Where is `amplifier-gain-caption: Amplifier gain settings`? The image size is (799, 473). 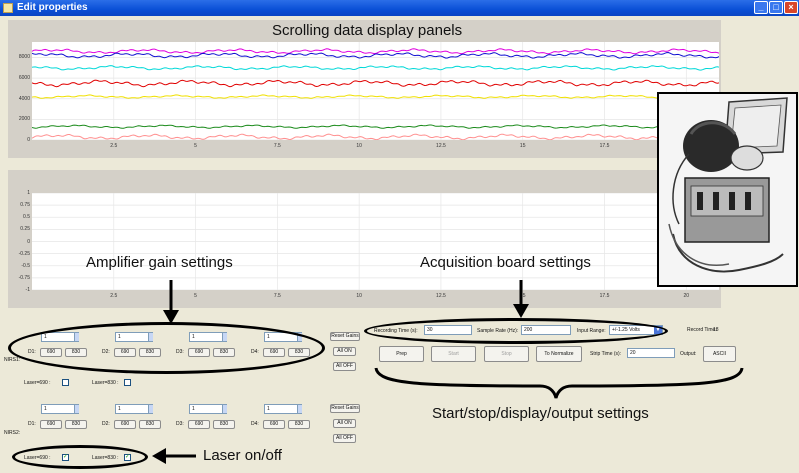 amplifier-gain-caption: Amplifier gain settings is located at coordinates (159, 262).